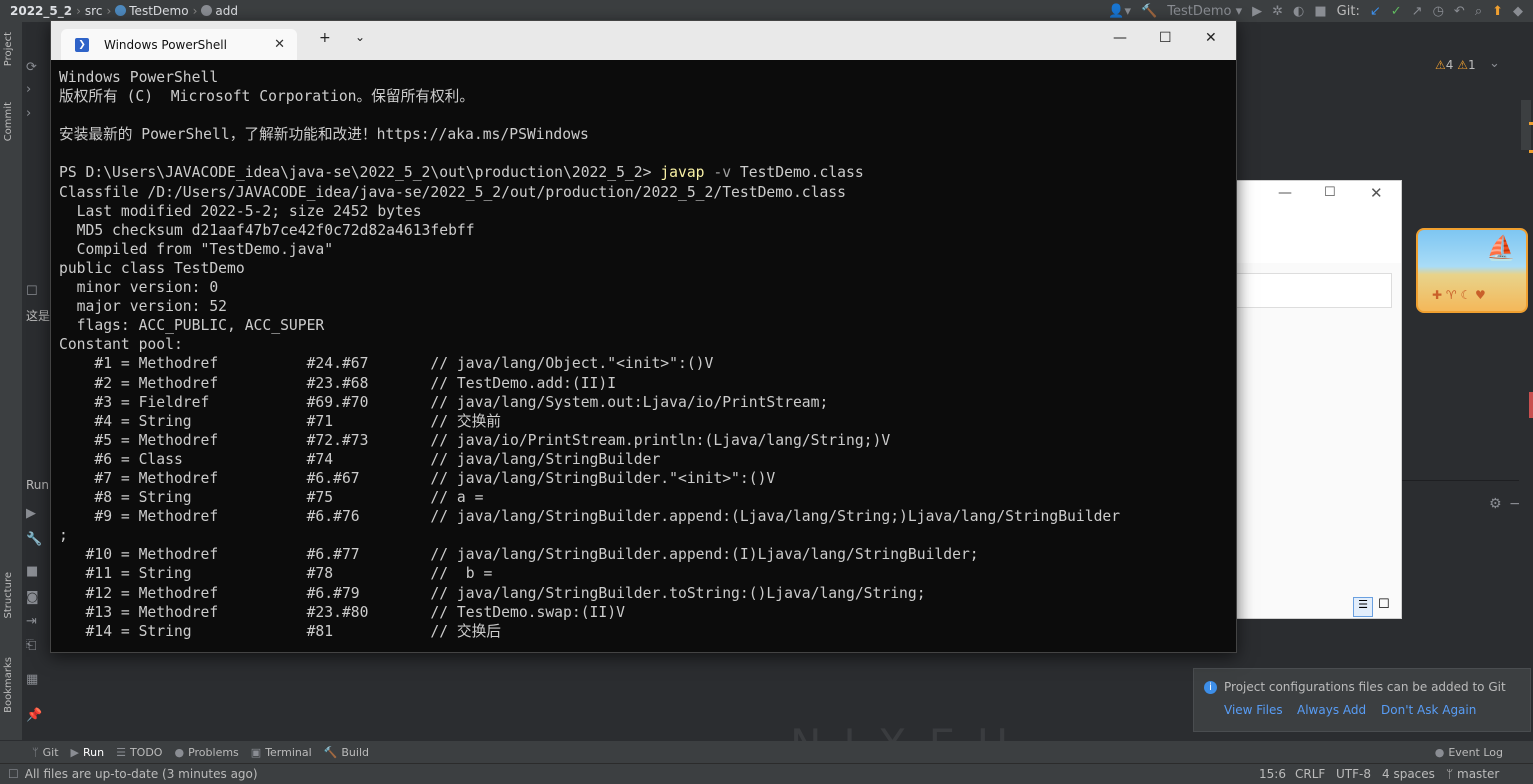  What do you see at coordinates (179, 752) in the screenshot?
I see `problems-icon: ●` at bounding box center [179, 752].